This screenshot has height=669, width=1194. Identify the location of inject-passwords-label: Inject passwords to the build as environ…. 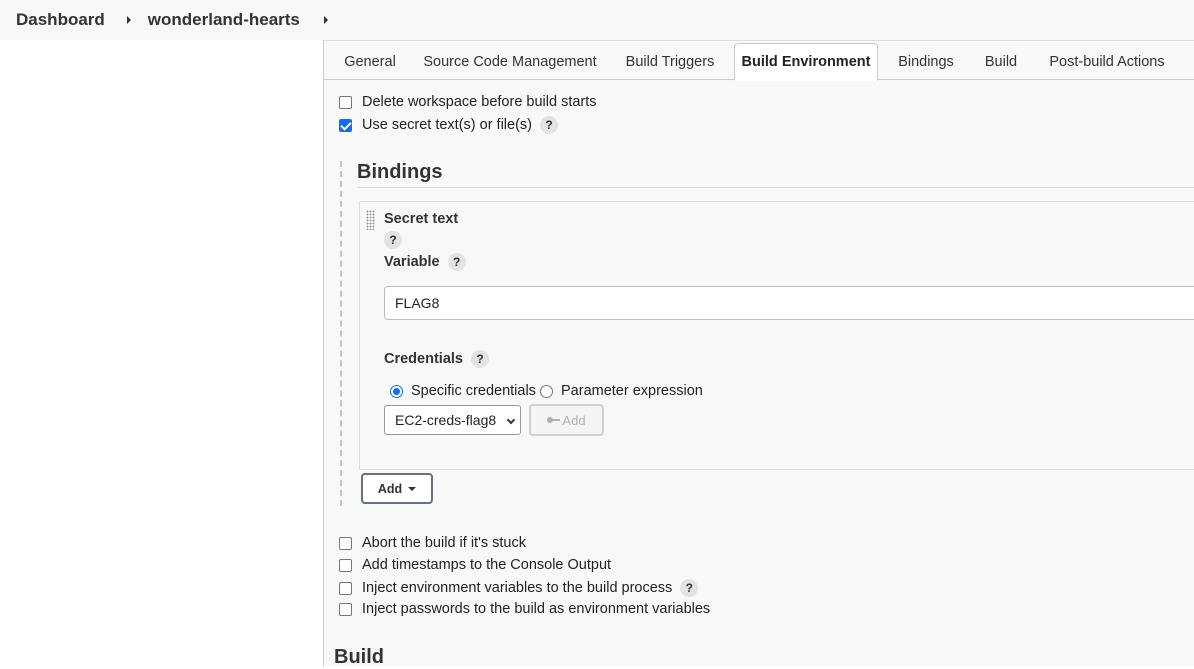
(536, 609).